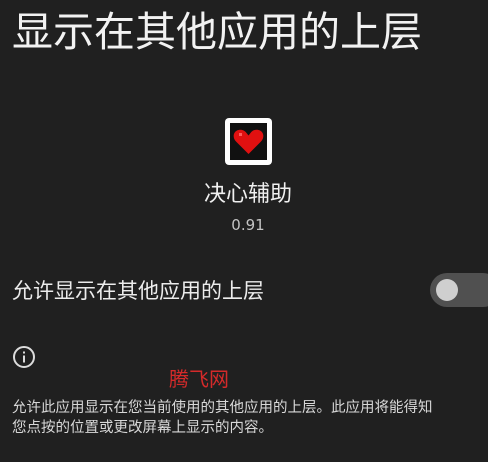 This screenshot has height=462, width=488. What do you see at coordinates (222, 408) in the screenshot?
I see `description-line-1: 允许此应用显示在您当前使用的其他应用的上层。此应用将能得知` at bounding box center [222, 408].